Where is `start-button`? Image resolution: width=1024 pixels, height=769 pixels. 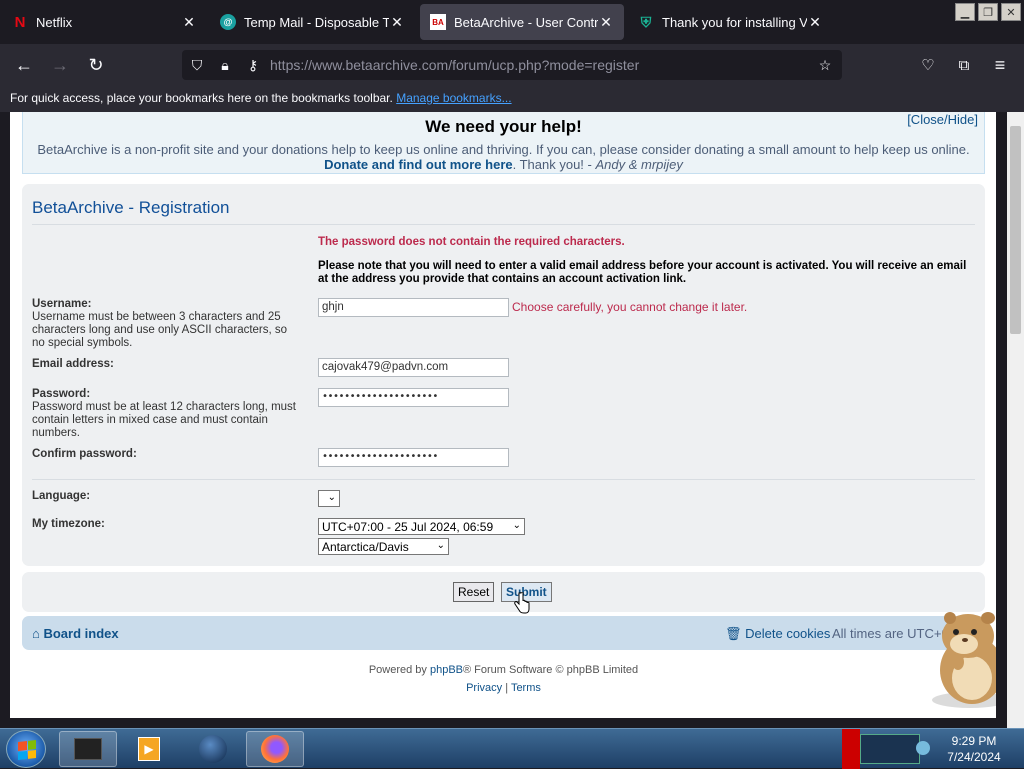
start-button is located at coordinates (26, 749).